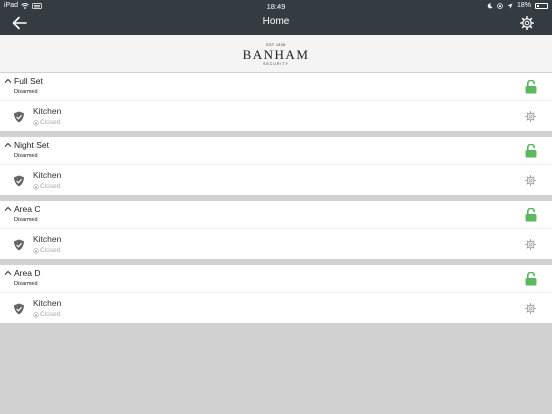 The height and width of the screenshot is (414, 552). I want to click on status-right: 18%, so click(517, 5).